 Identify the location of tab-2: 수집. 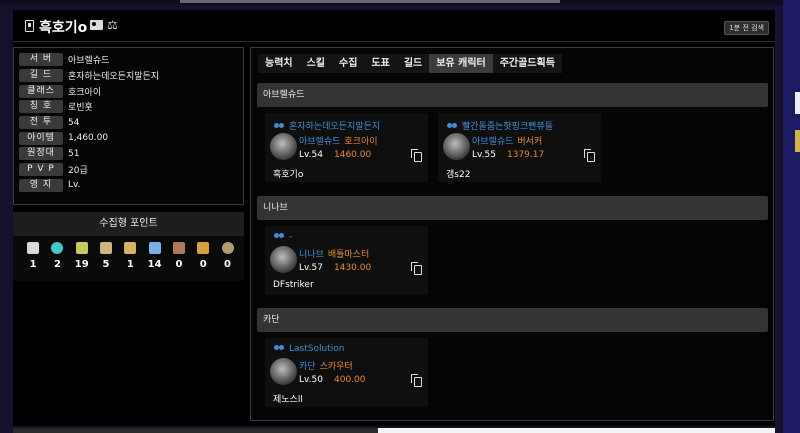
(348, 63).